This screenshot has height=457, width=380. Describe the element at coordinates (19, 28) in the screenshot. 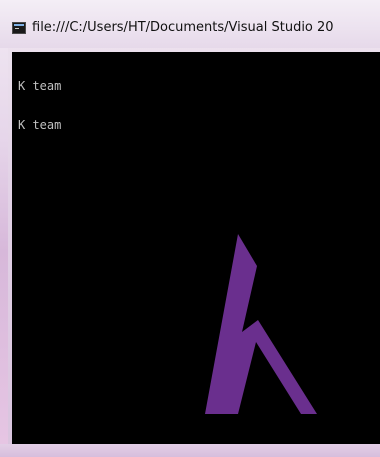

I see `console-app-icon` at that location.